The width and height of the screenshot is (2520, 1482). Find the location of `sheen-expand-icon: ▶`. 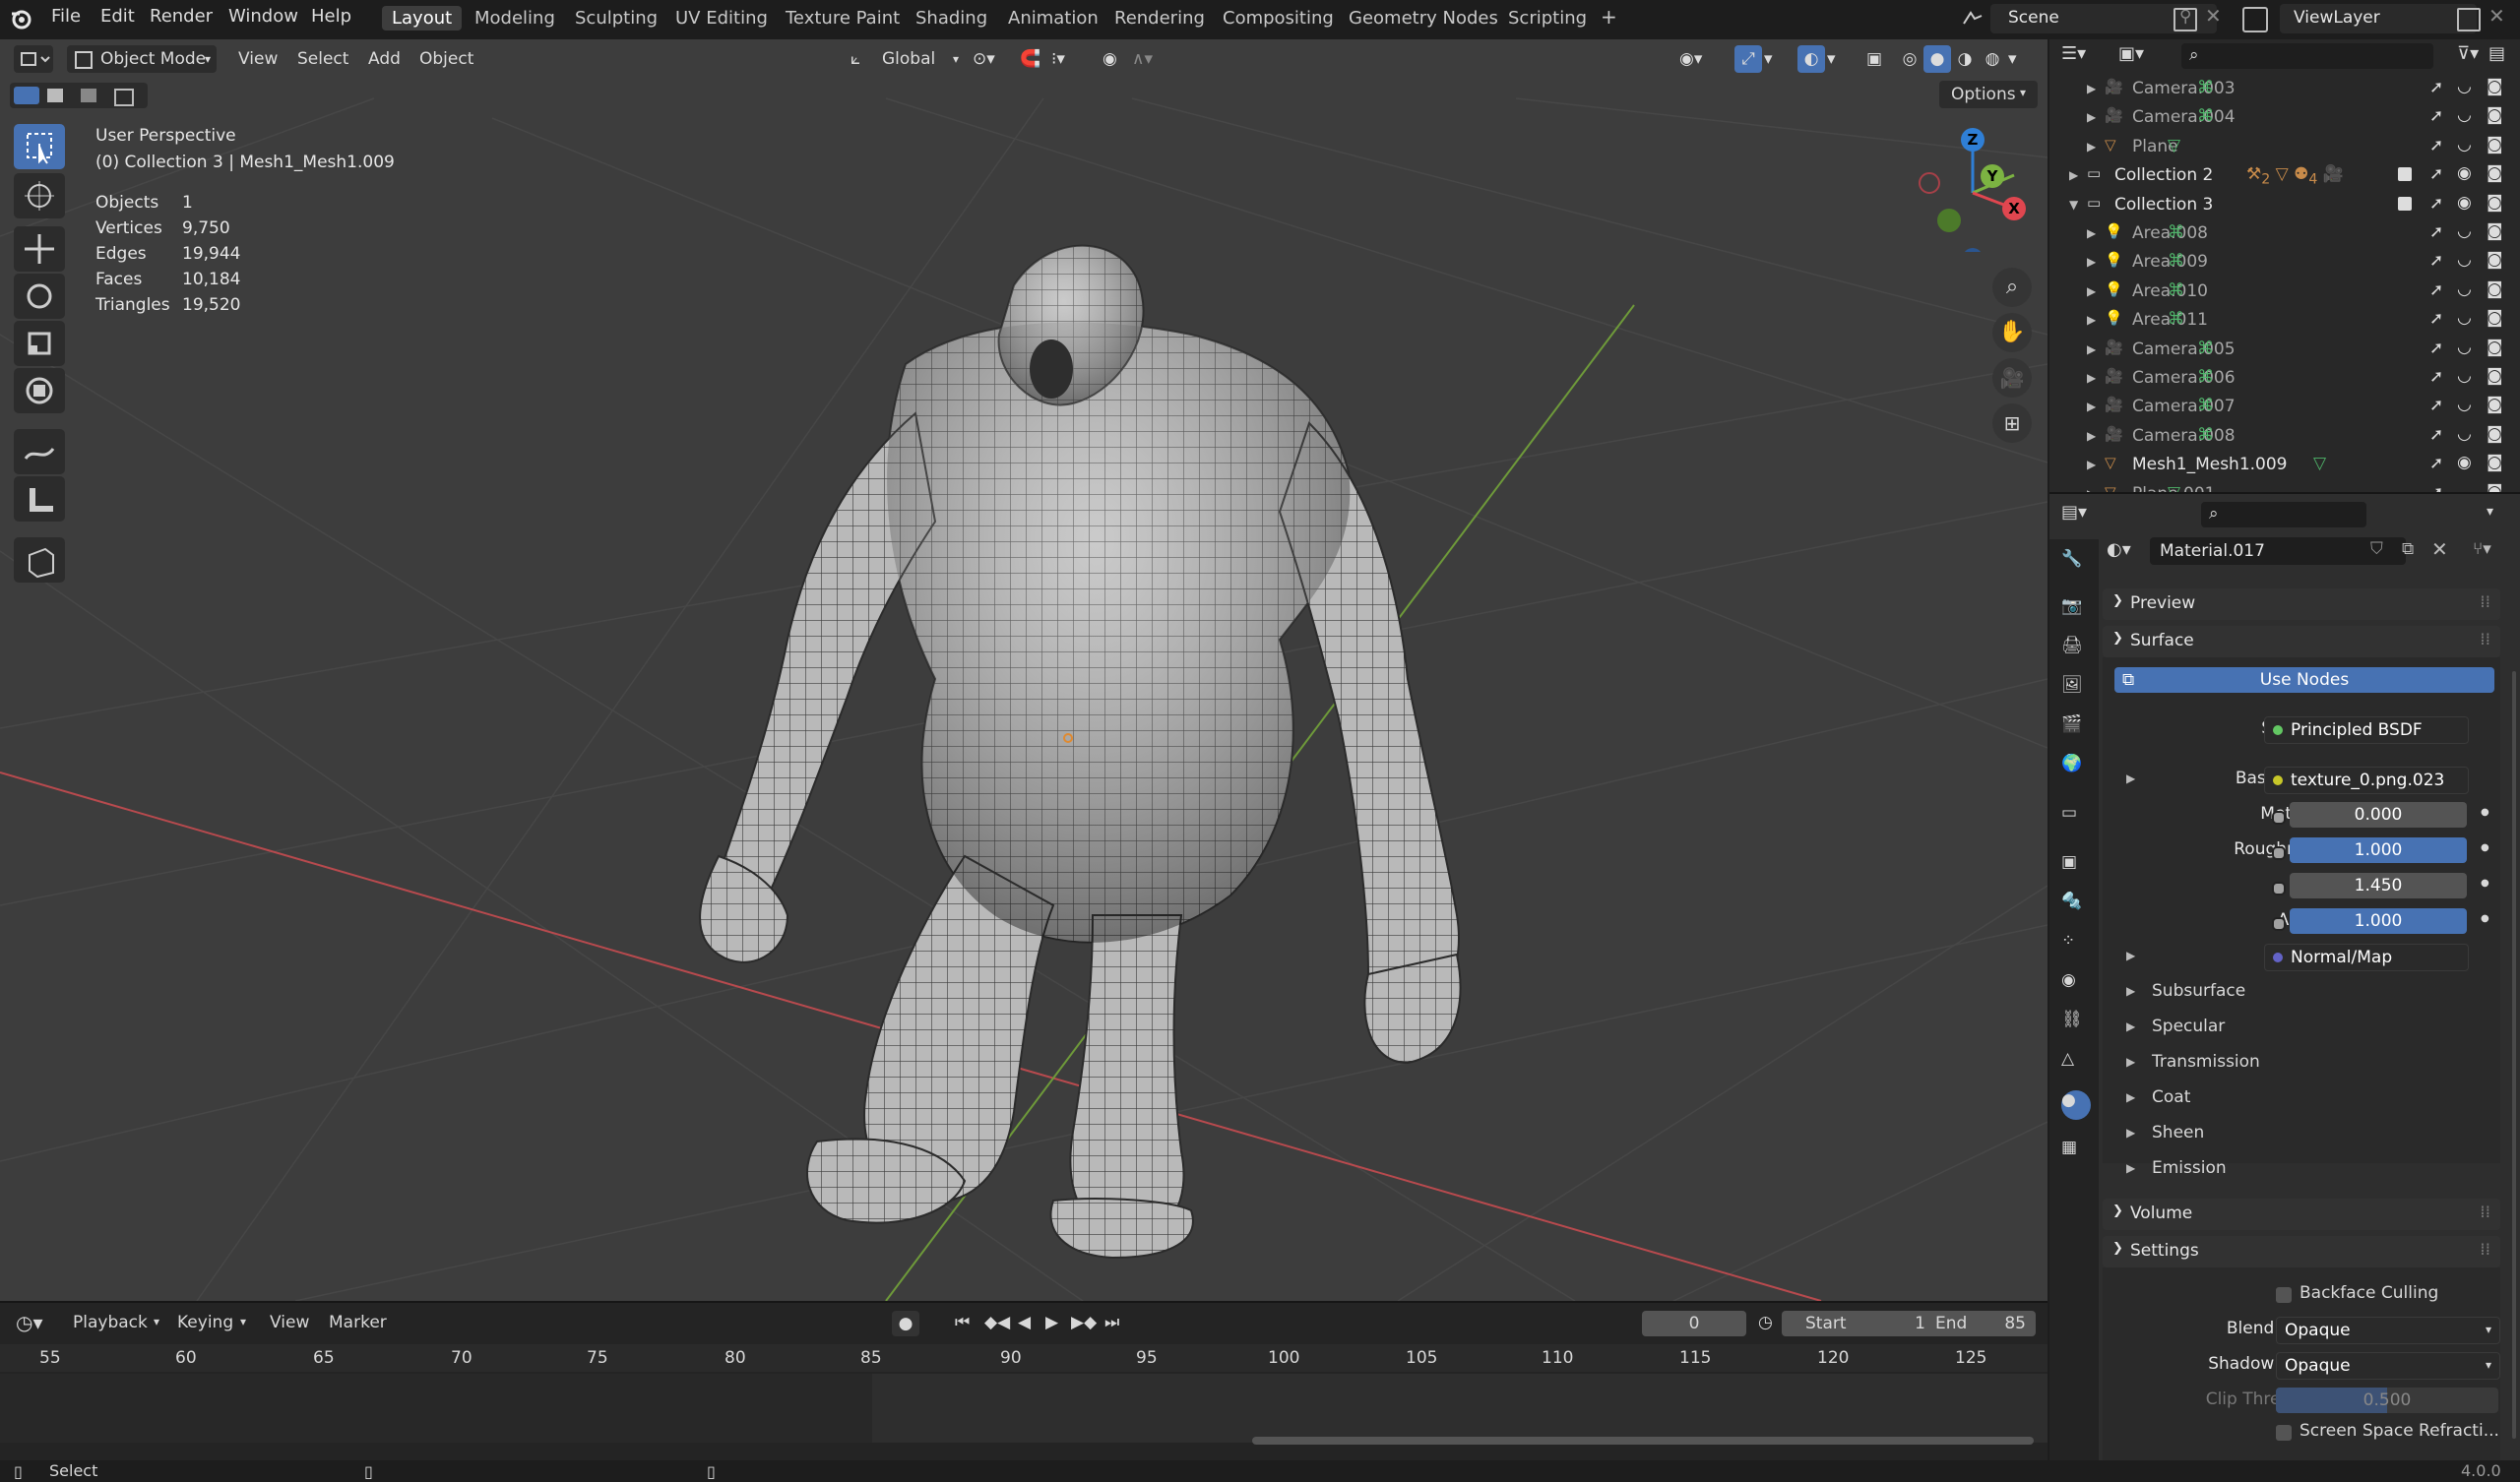

sheen-expand-icon: ▶ is located at coordinates (2130, 1133).